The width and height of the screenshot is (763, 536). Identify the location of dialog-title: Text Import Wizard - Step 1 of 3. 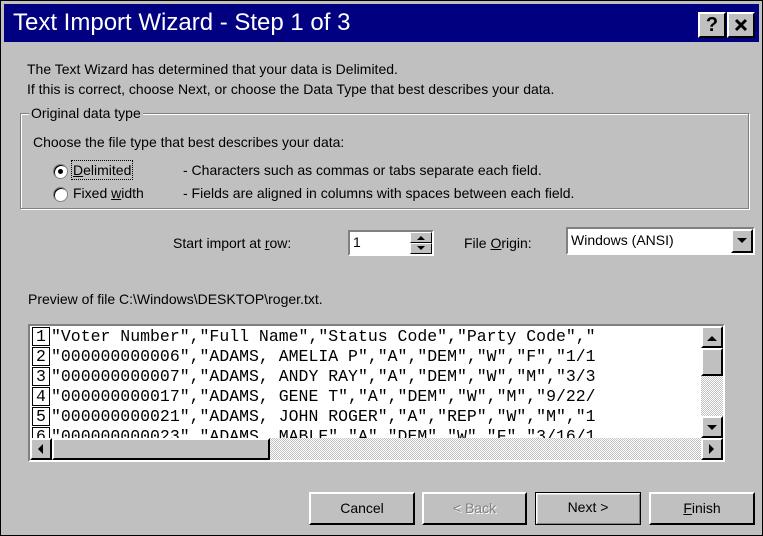
(182, 22).